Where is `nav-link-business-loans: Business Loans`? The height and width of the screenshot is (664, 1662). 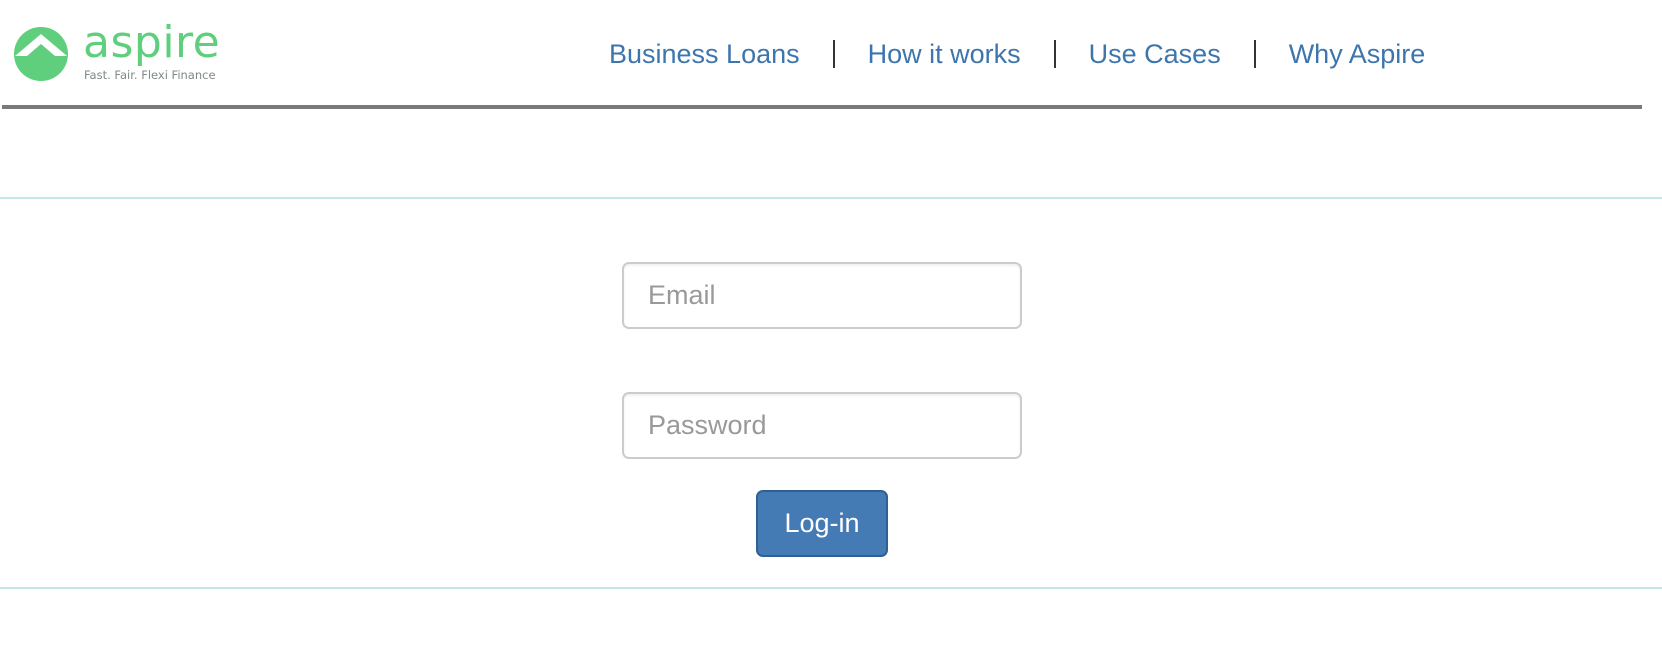 nav-link-business-loans: Business Loans is located at coordinates (704, 54).